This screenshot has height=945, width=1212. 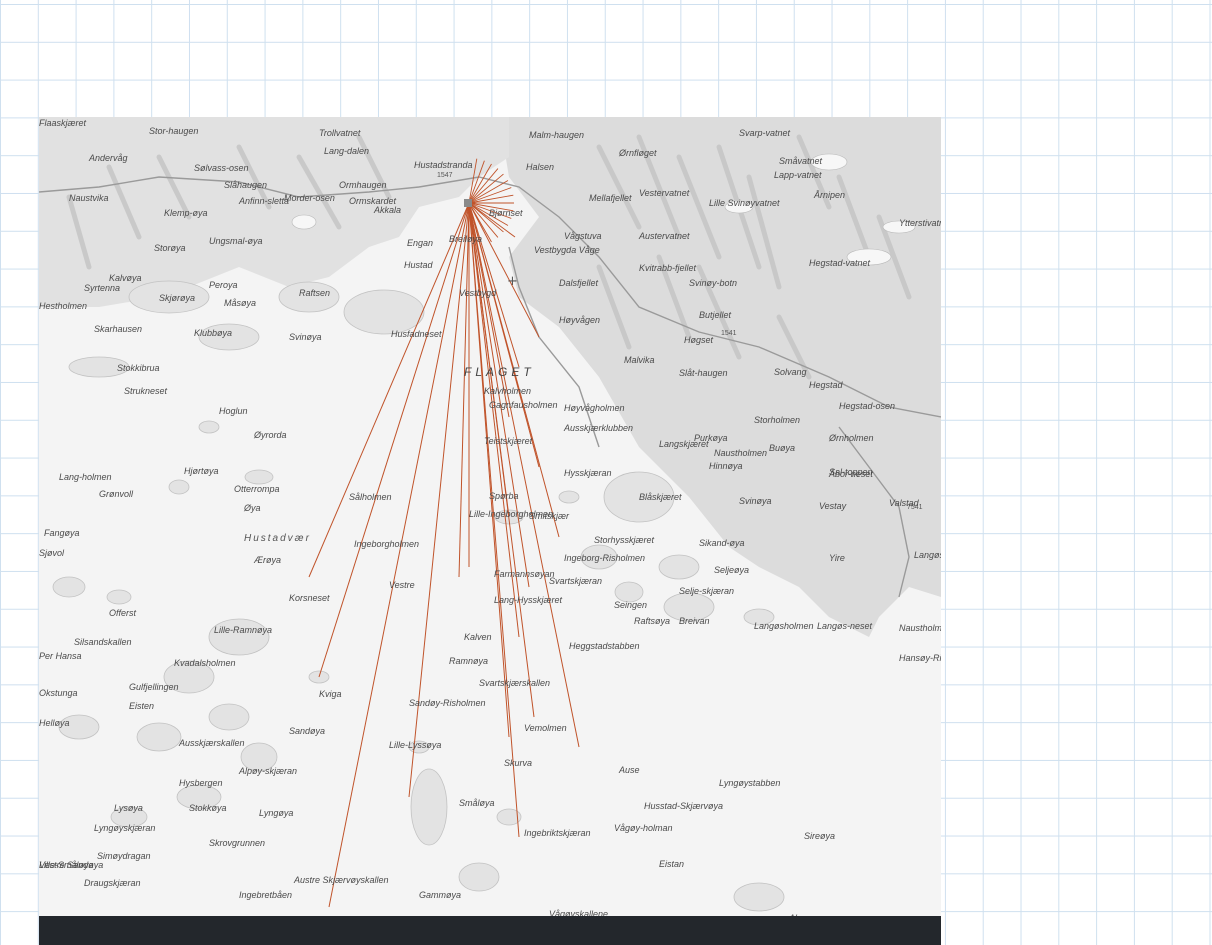 I want to click on place-label: Hysskjæran, so click(x=588, y=473).